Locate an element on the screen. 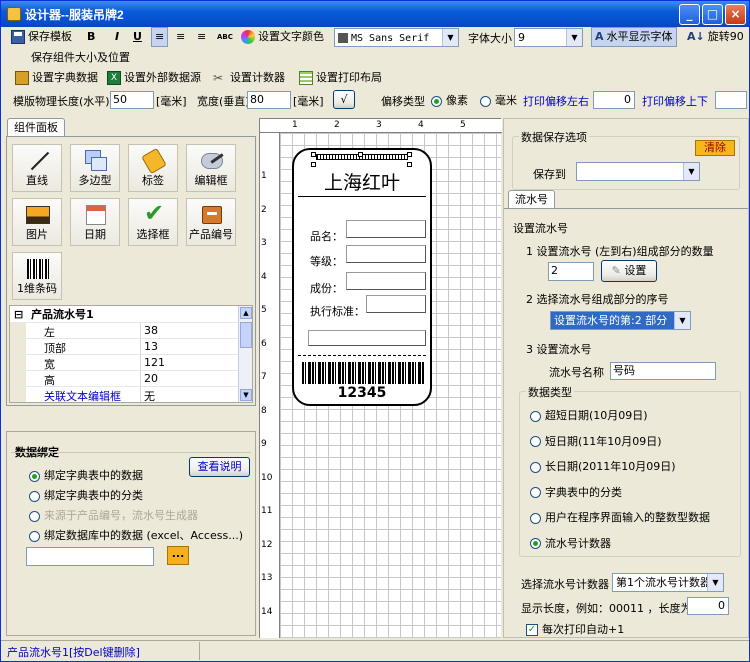 The width and height of the screenshot is (750, 662). component-calendar: 日期 is located at coordinates (95, 222).